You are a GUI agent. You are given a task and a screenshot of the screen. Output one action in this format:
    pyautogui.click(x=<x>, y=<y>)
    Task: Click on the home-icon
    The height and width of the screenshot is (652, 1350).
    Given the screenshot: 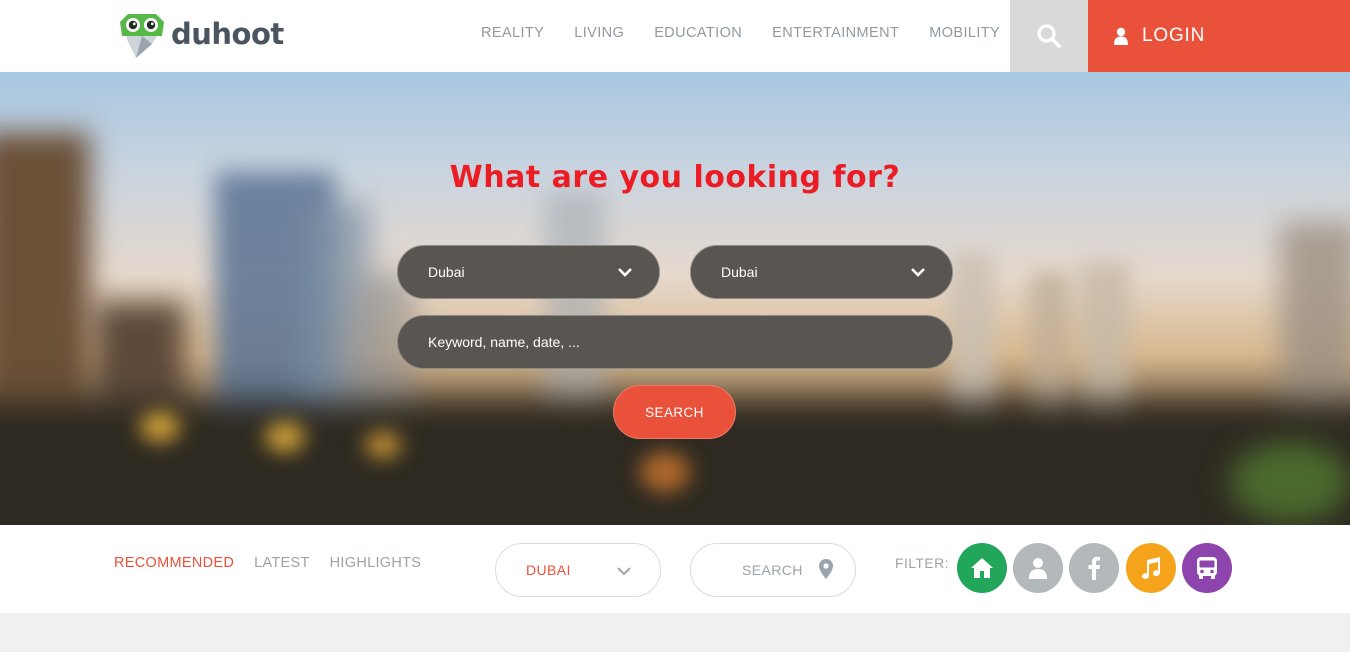 What is the action you would take?
    pyautogui.click(x=982, y=568)
    